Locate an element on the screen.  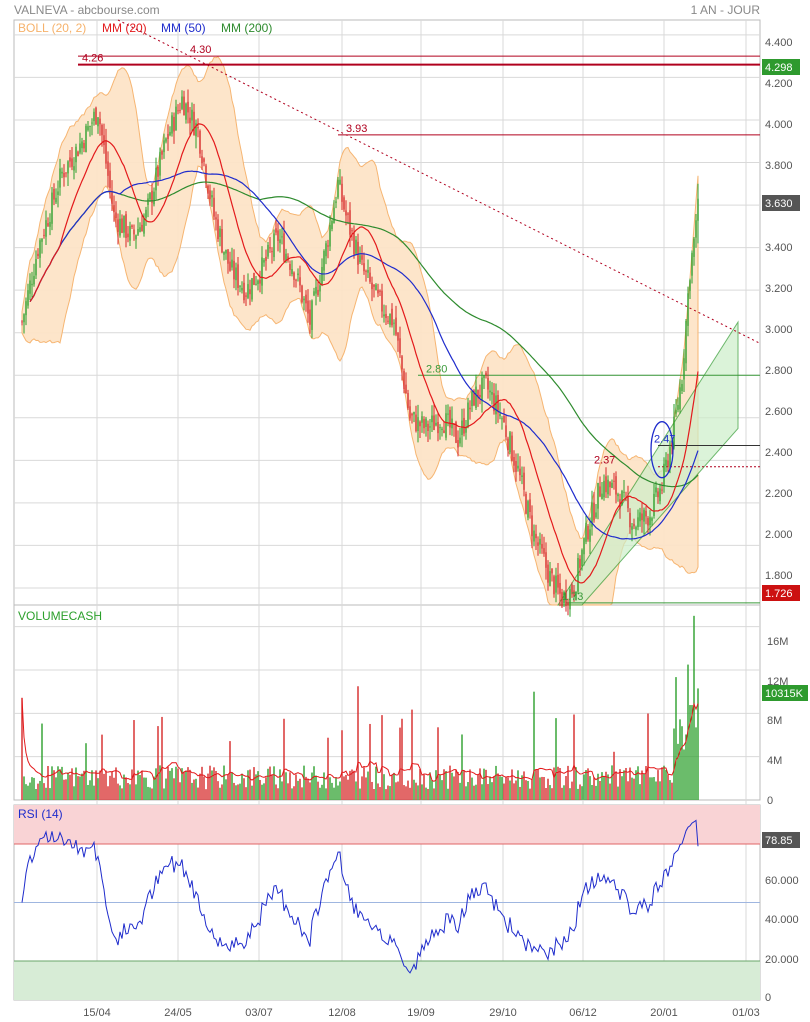
price-tick: 3.400 is located at coordinates (779, 248).